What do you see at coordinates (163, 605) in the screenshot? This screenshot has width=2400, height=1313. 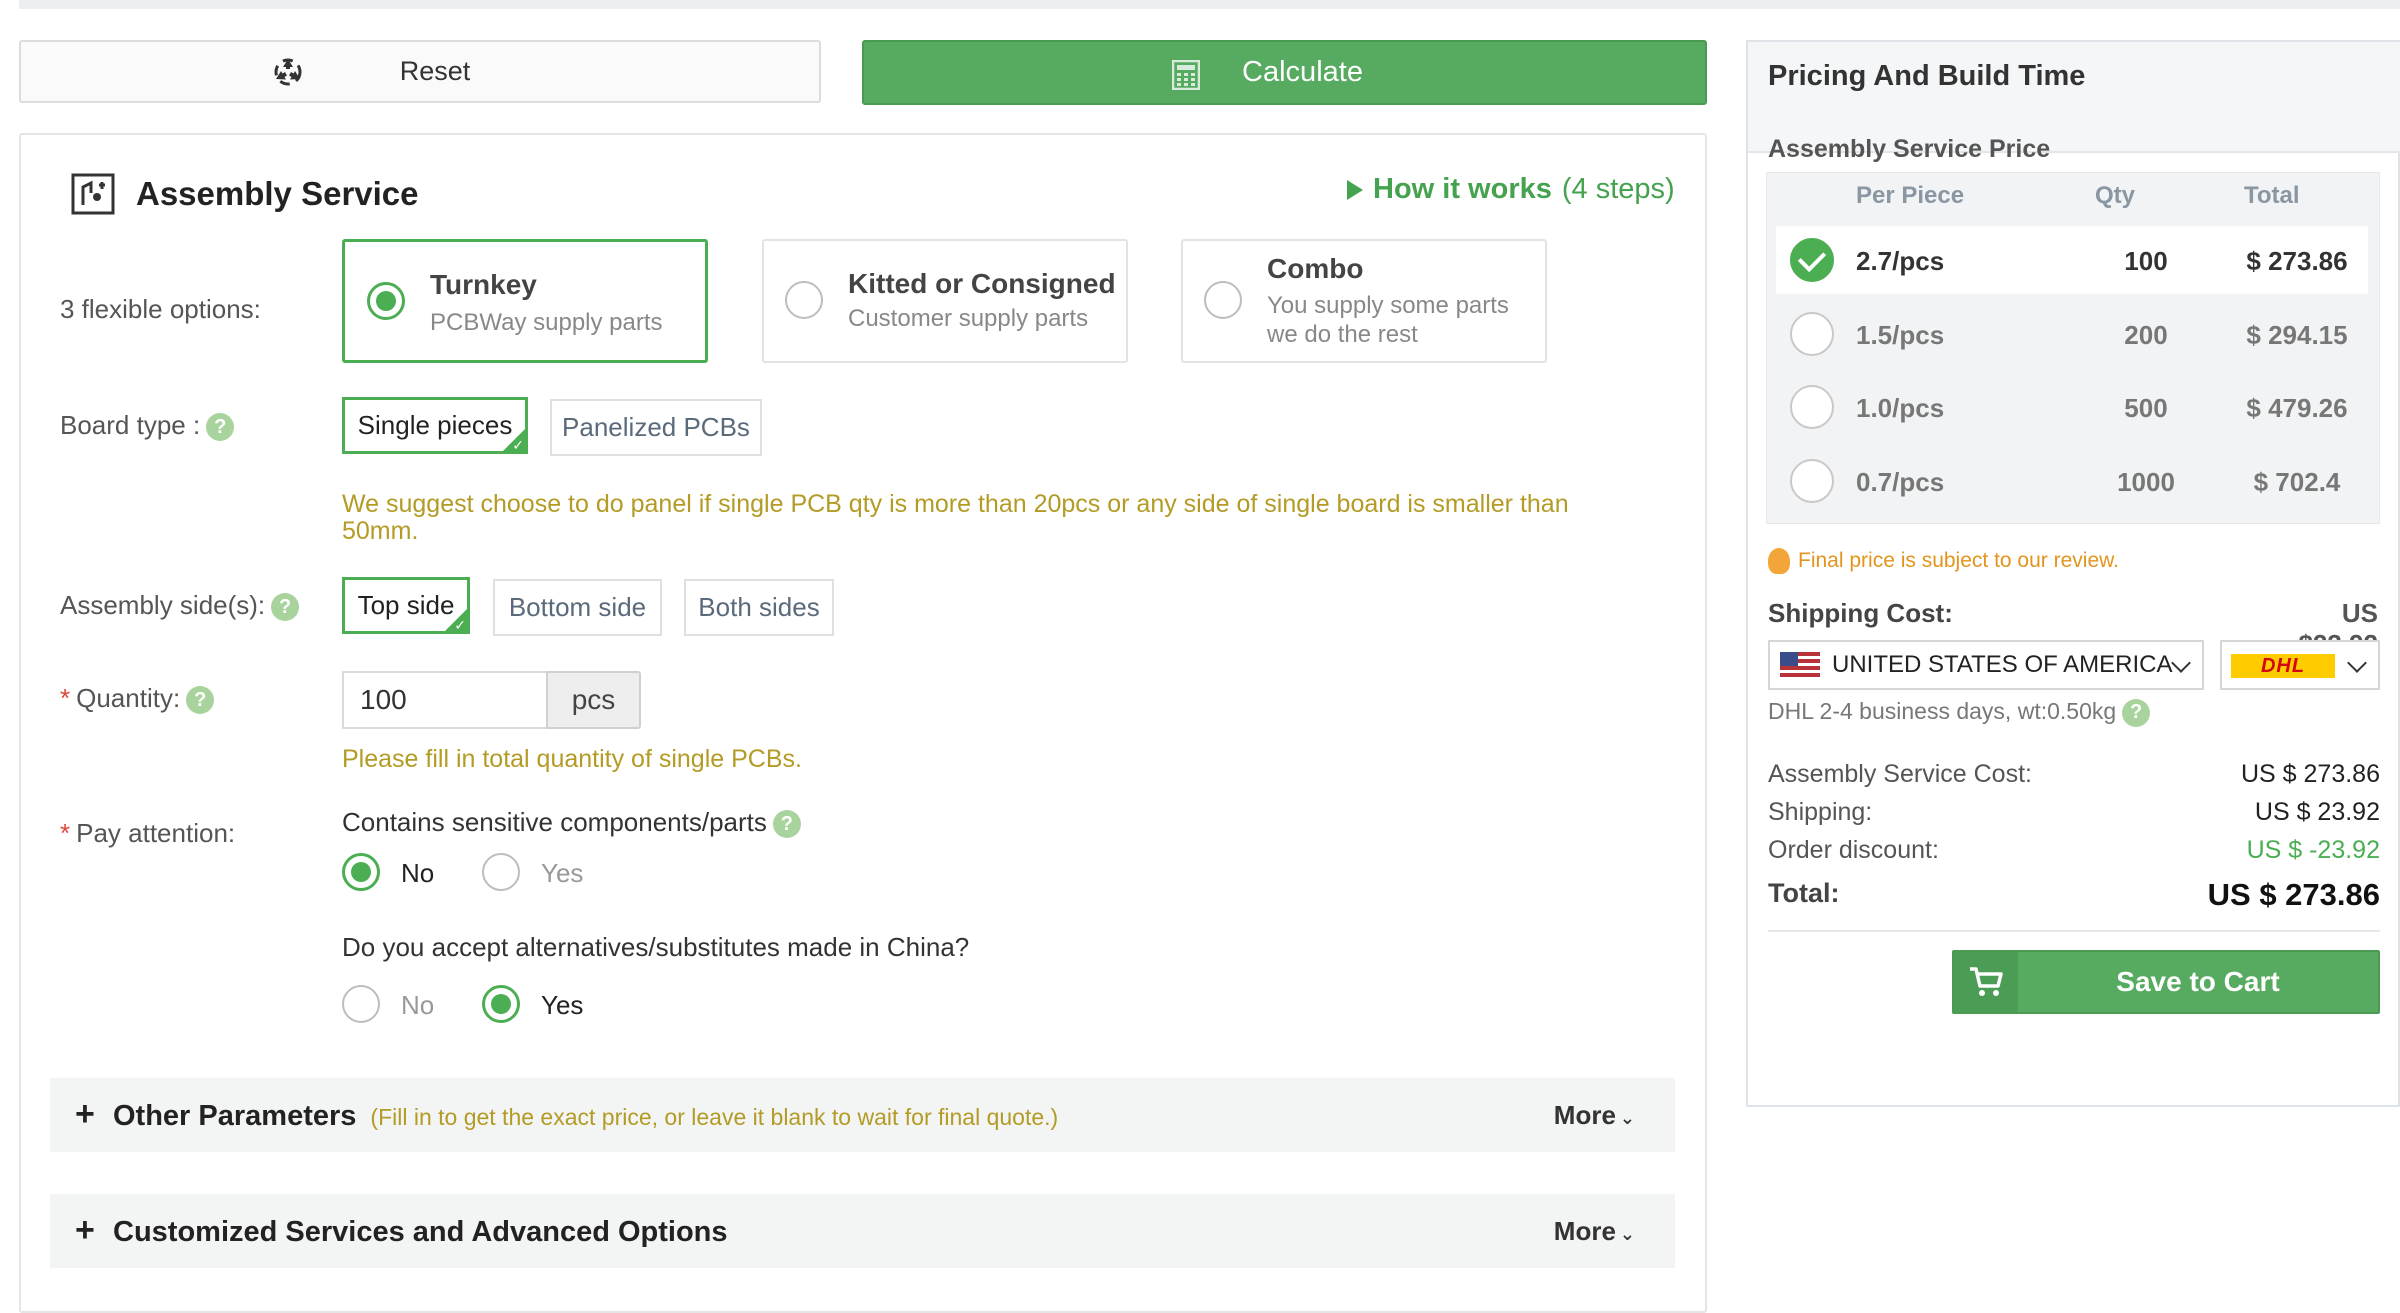 I see `assembly-sides-label-text: Assembly side(s):` at bounding box center [163, 605].